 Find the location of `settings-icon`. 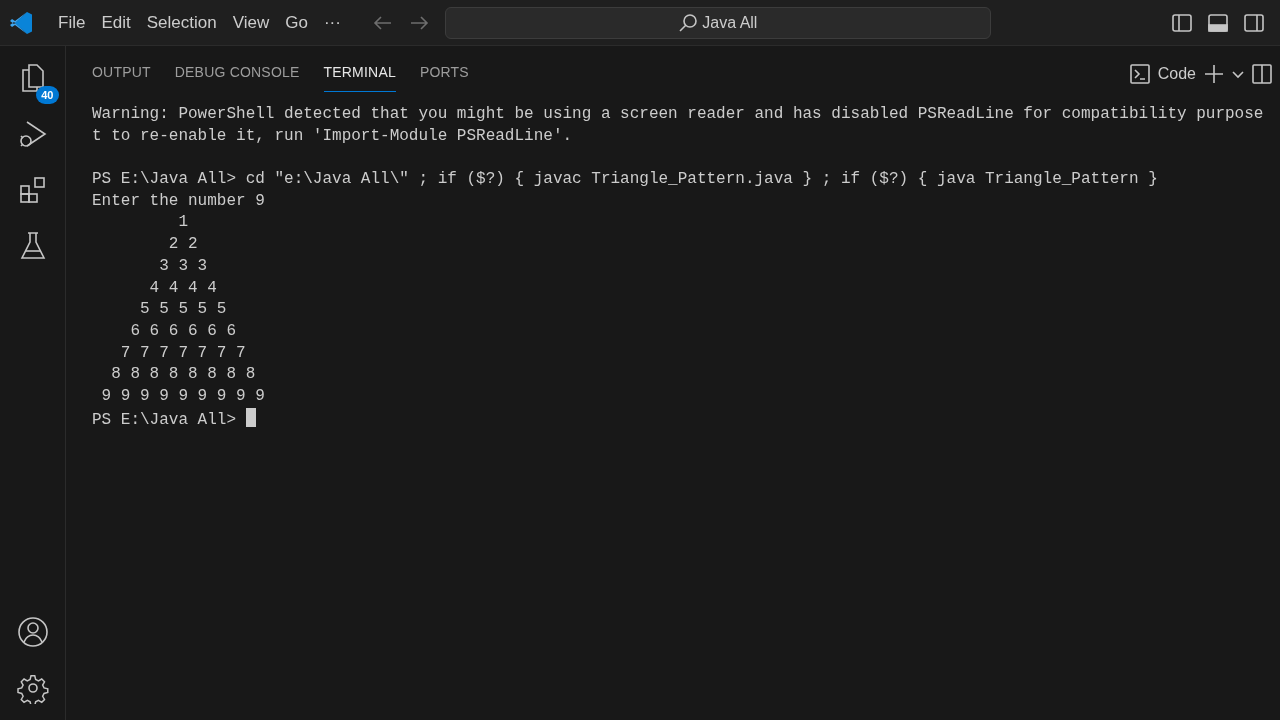

settings-icon is located at coordinates (32, 688).